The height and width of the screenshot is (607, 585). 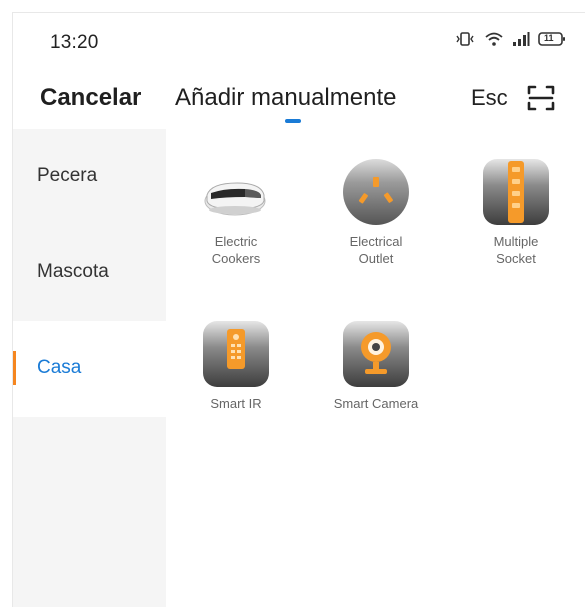 I want to click on multiple-socket-icon, so click(x=516, y=192).